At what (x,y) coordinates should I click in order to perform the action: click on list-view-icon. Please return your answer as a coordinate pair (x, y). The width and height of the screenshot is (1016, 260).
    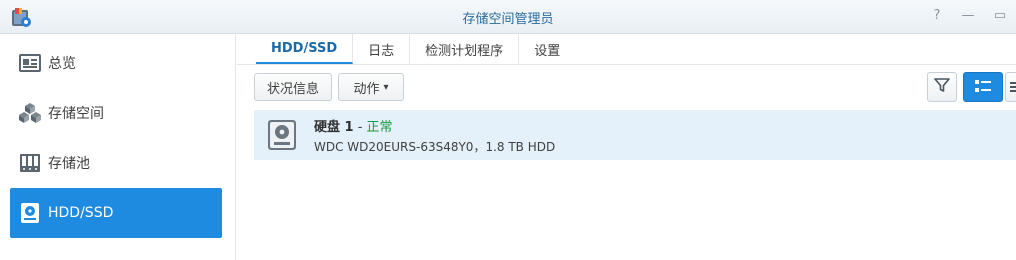
    Looking at the image, I should click on (983, 87).